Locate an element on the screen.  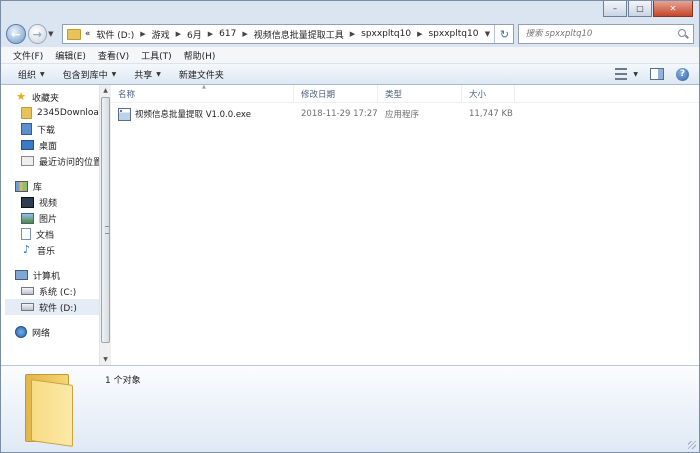
folder-front-shape is located at coordinates (52, 413).